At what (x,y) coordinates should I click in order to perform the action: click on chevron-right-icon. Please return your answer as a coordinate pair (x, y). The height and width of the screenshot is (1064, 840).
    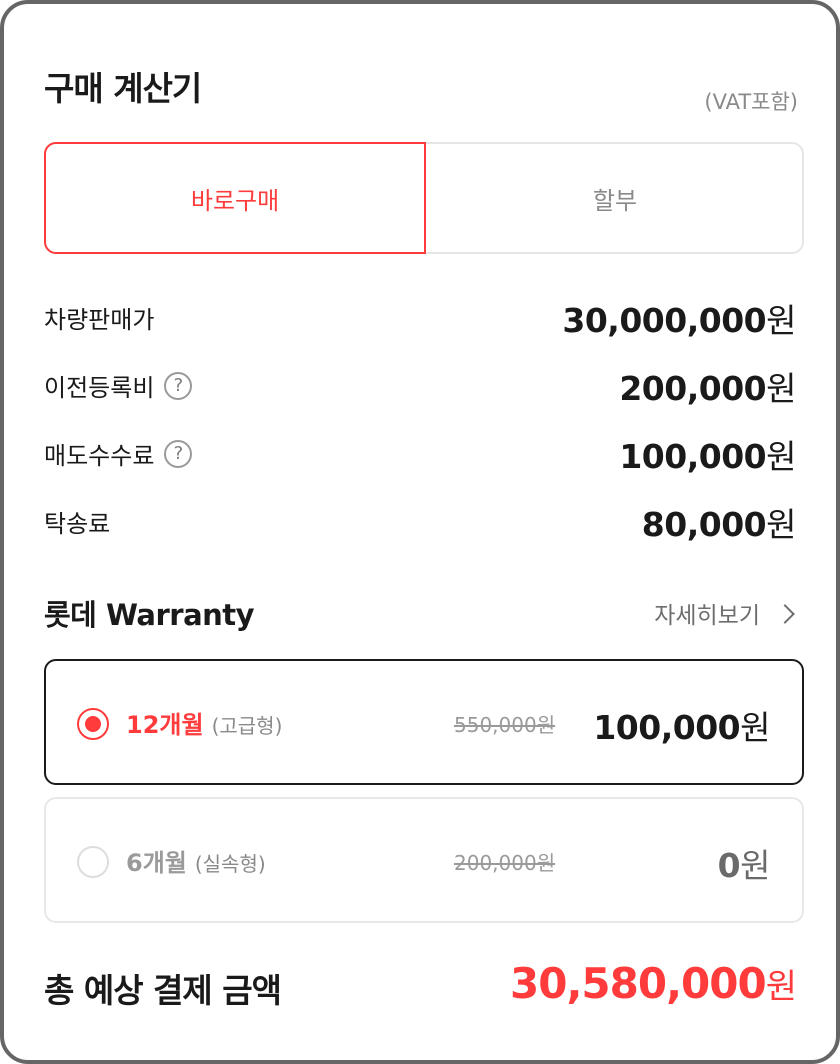
    Looking at the image, I should click on (785, 614).